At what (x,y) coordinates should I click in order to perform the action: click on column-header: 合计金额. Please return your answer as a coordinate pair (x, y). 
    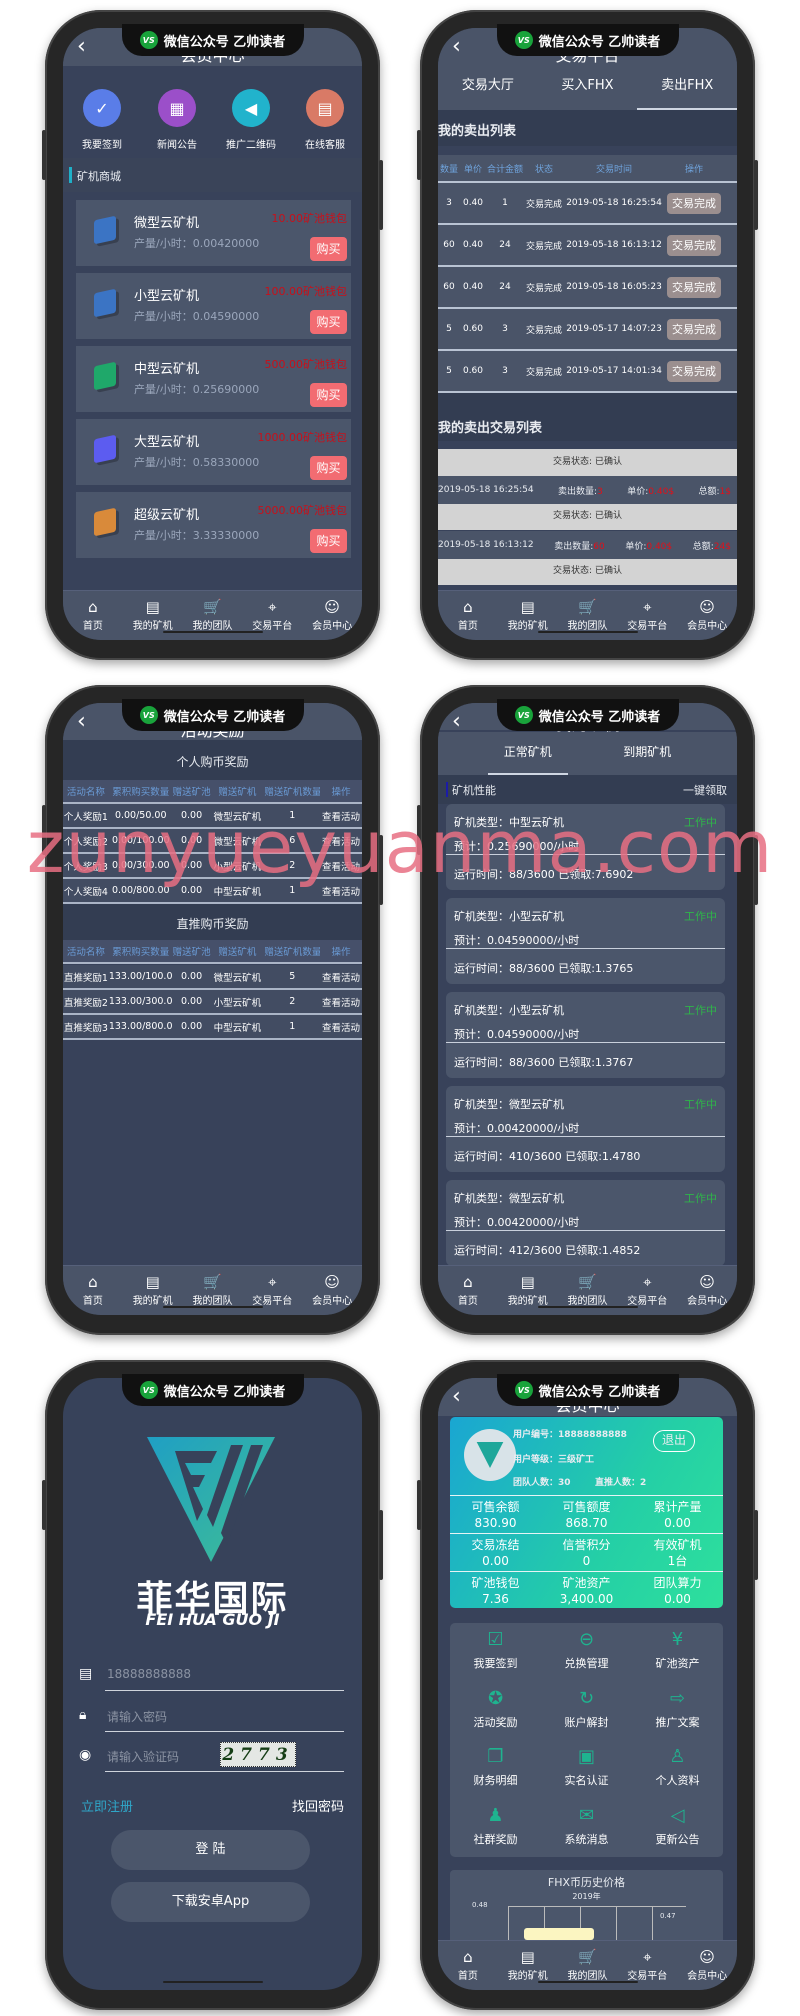
    Looking at the image, I should click on (504, 169).